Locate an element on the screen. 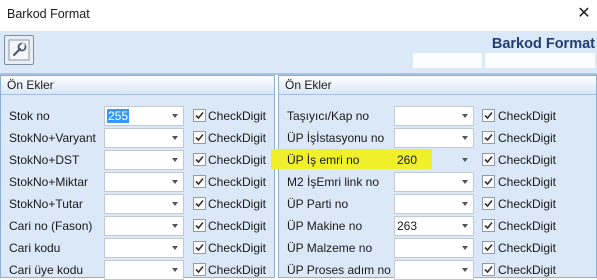 This screenshot has width=597, height=280. field-value: 260 is located at coordinates (407, 160).